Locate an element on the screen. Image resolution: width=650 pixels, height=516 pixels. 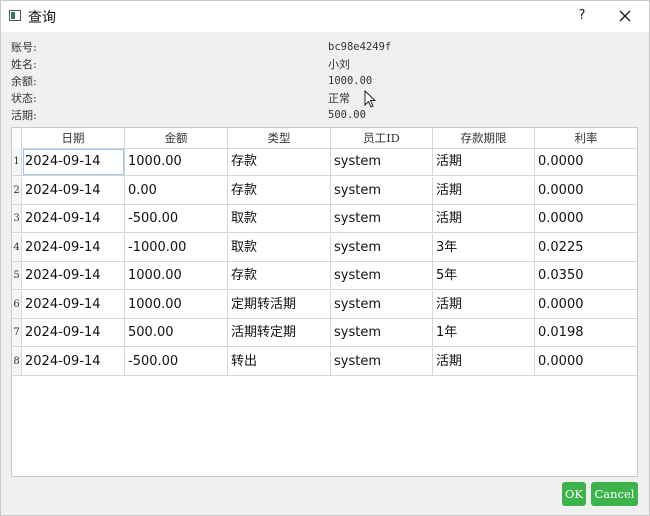
cell-deposit-term: 5年 is located at coordinates (484, 276).